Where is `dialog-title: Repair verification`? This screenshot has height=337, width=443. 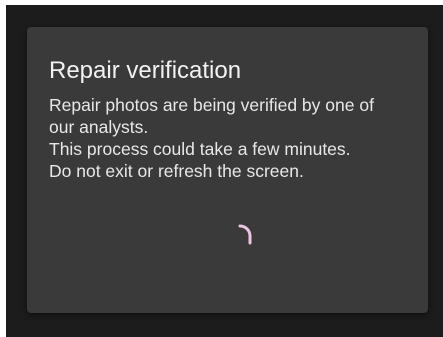
dialog-title: Repair verification is located at coordinates (145, 70).